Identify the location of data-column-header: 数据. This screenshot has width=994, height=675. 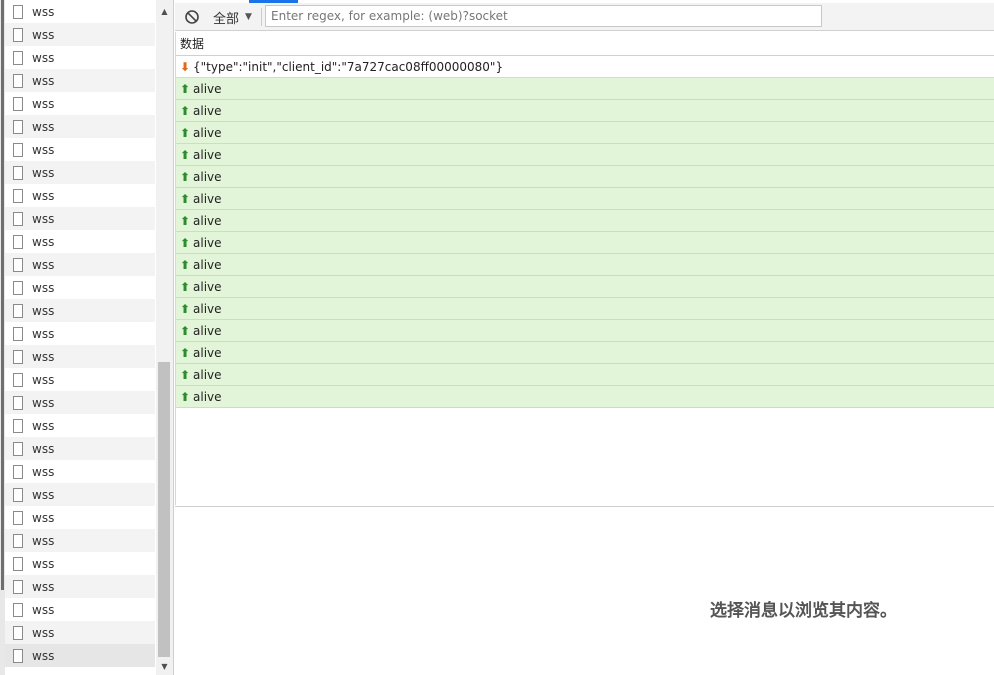
(584, 44).